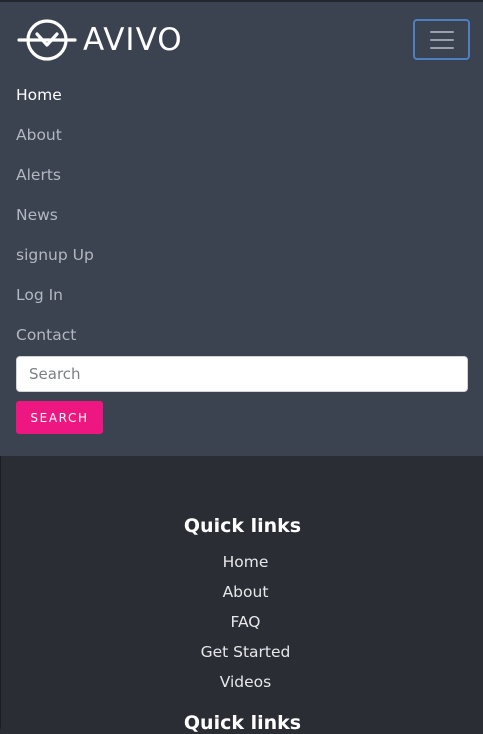  Describe the element at coordinates (55, 295) in the screenshot. I see `nav-item-login: Log In` at that location.